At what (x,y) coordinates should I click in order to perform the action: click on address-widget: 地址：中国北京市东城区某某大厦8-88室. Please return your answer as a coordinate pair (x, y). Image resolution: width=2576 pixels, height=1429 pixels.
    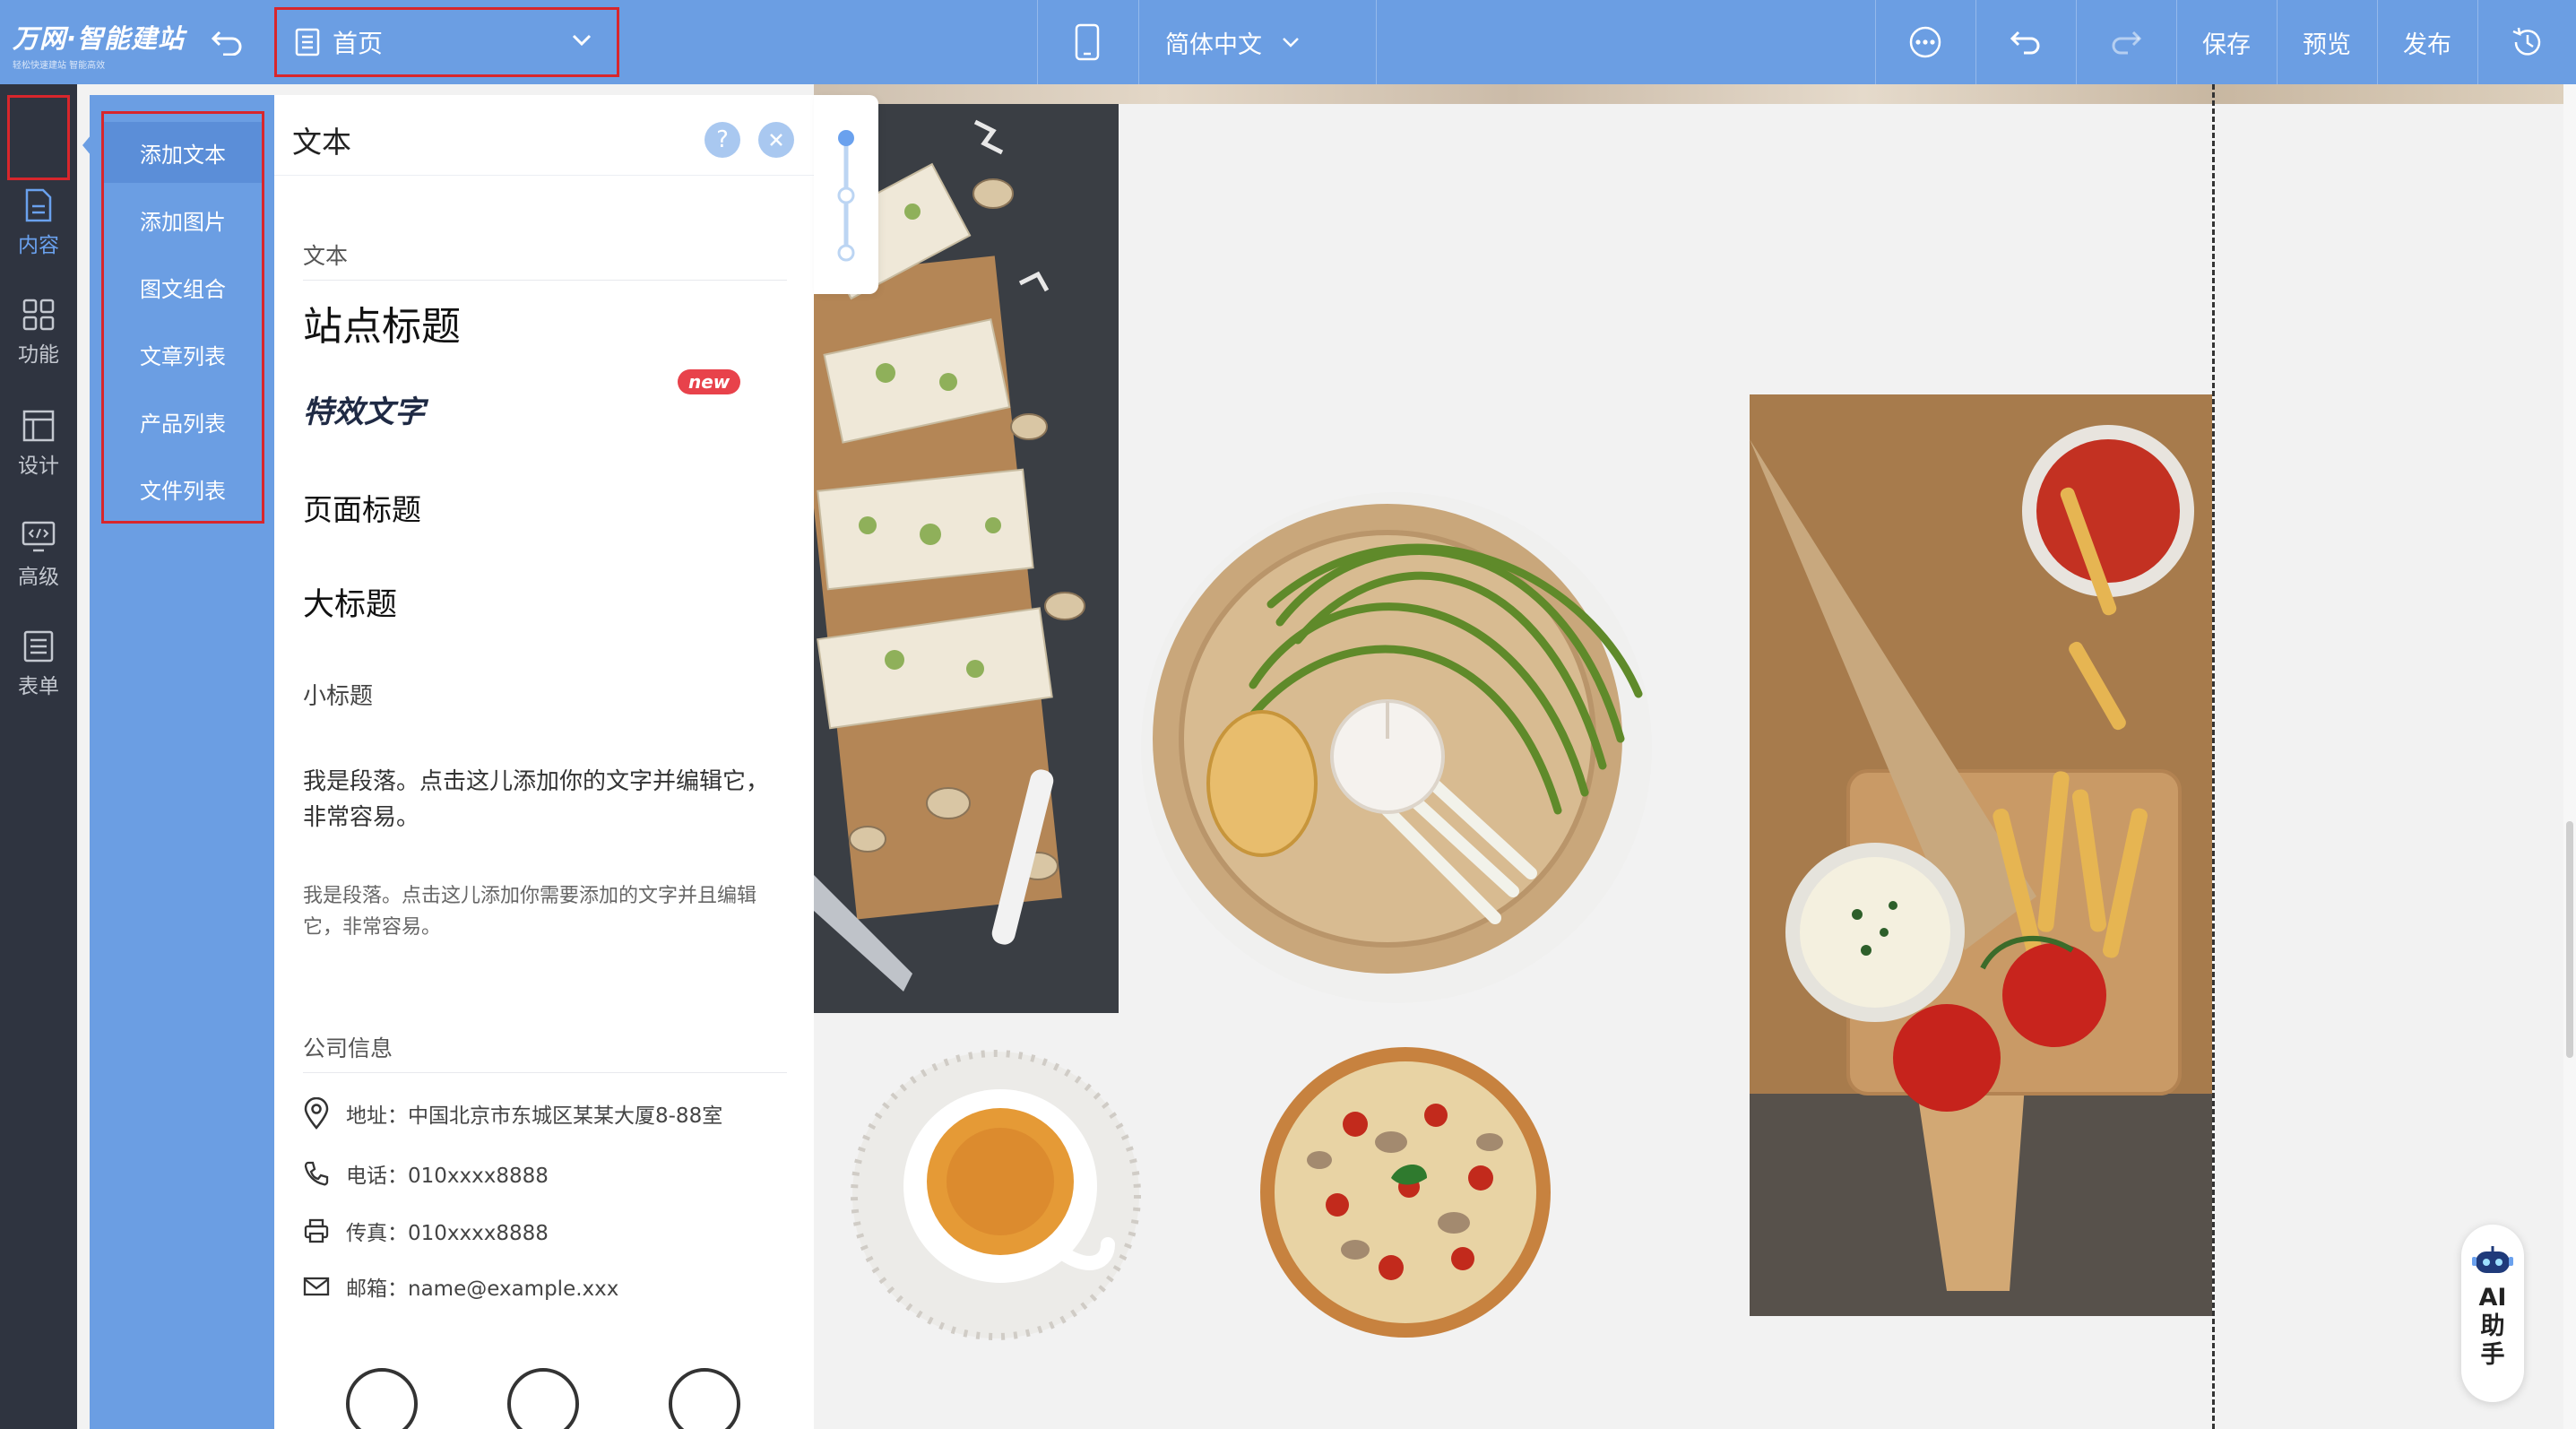
    Looking at the image, I should click on (512, 1113).